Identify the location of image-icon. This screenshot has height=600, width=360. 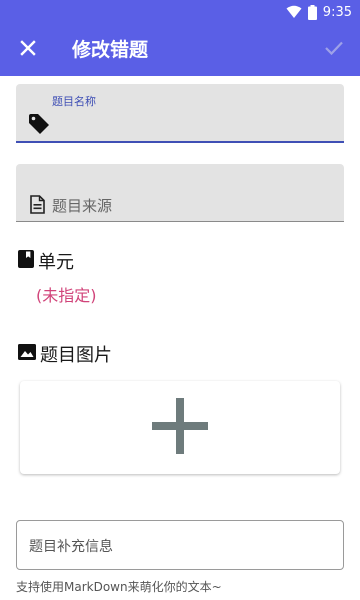
(27, 354).